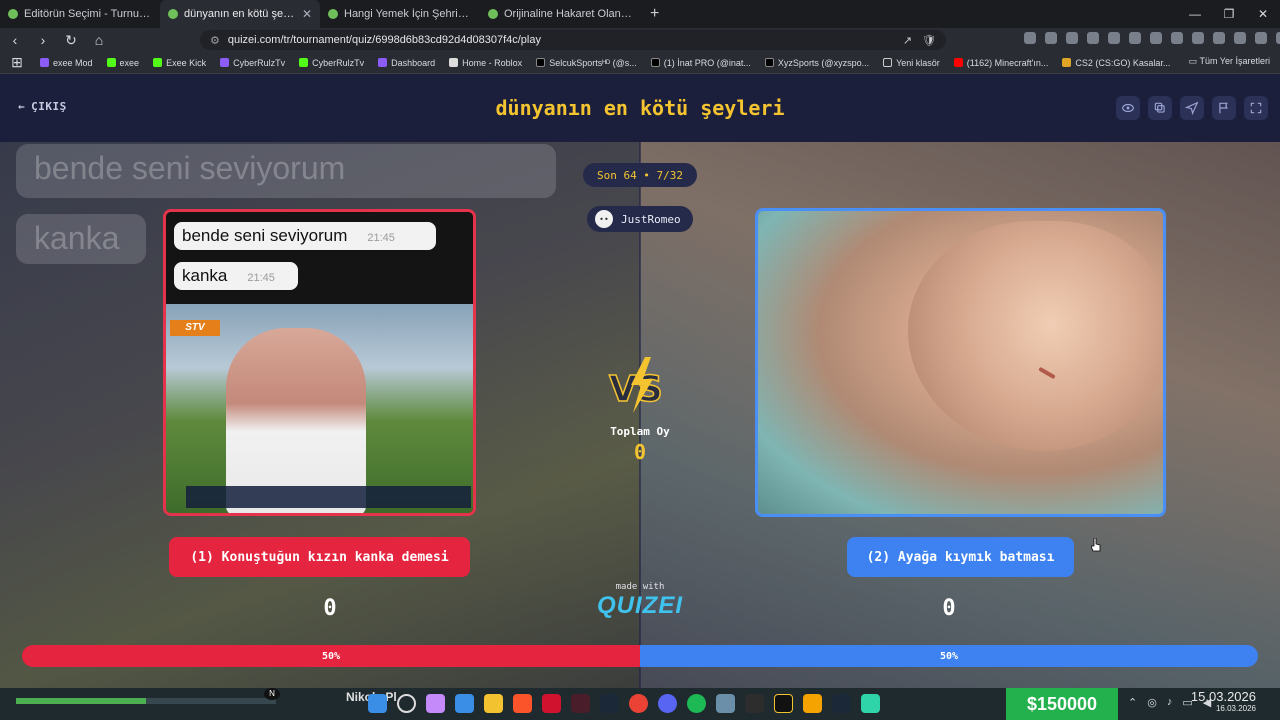  I want to click on close-tab-icon: ✕, so click(307, 14).